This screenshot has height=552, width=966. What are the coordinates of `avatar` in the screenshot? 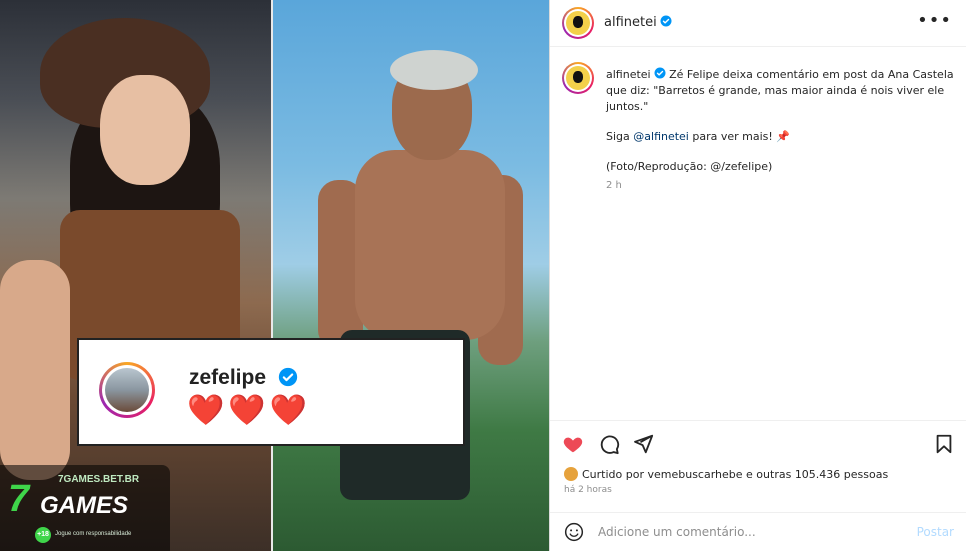 It's located at (578, 23).